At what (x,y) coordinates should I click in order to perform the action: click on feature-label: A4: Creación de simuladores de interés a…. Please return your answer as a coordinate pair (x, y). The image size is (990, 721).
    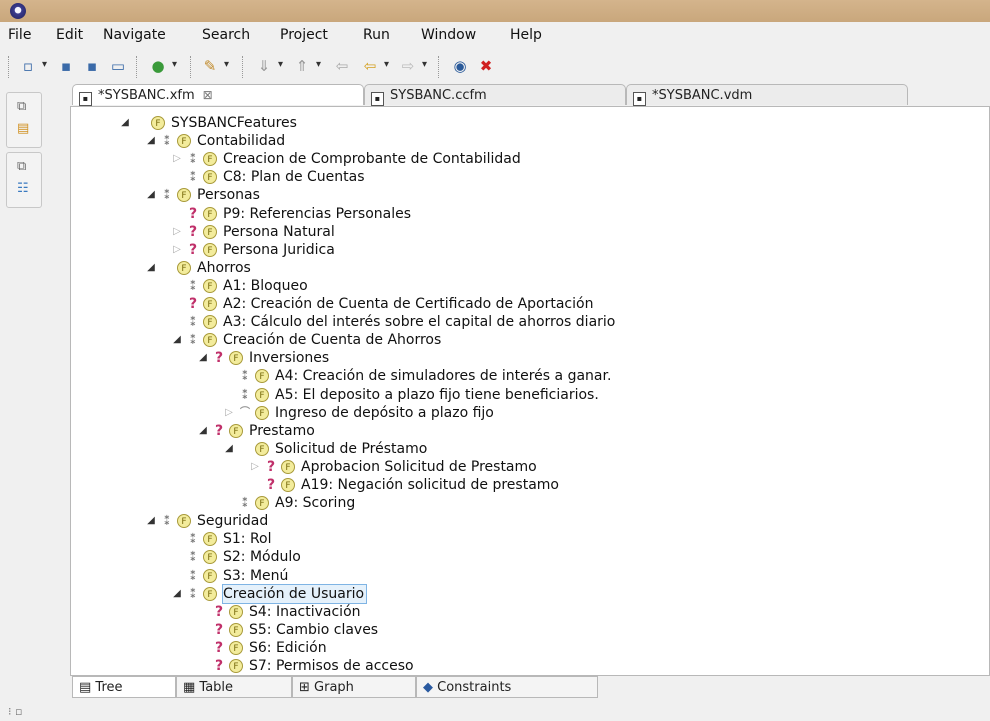
    Looking at the image, I should click on (443, 376).